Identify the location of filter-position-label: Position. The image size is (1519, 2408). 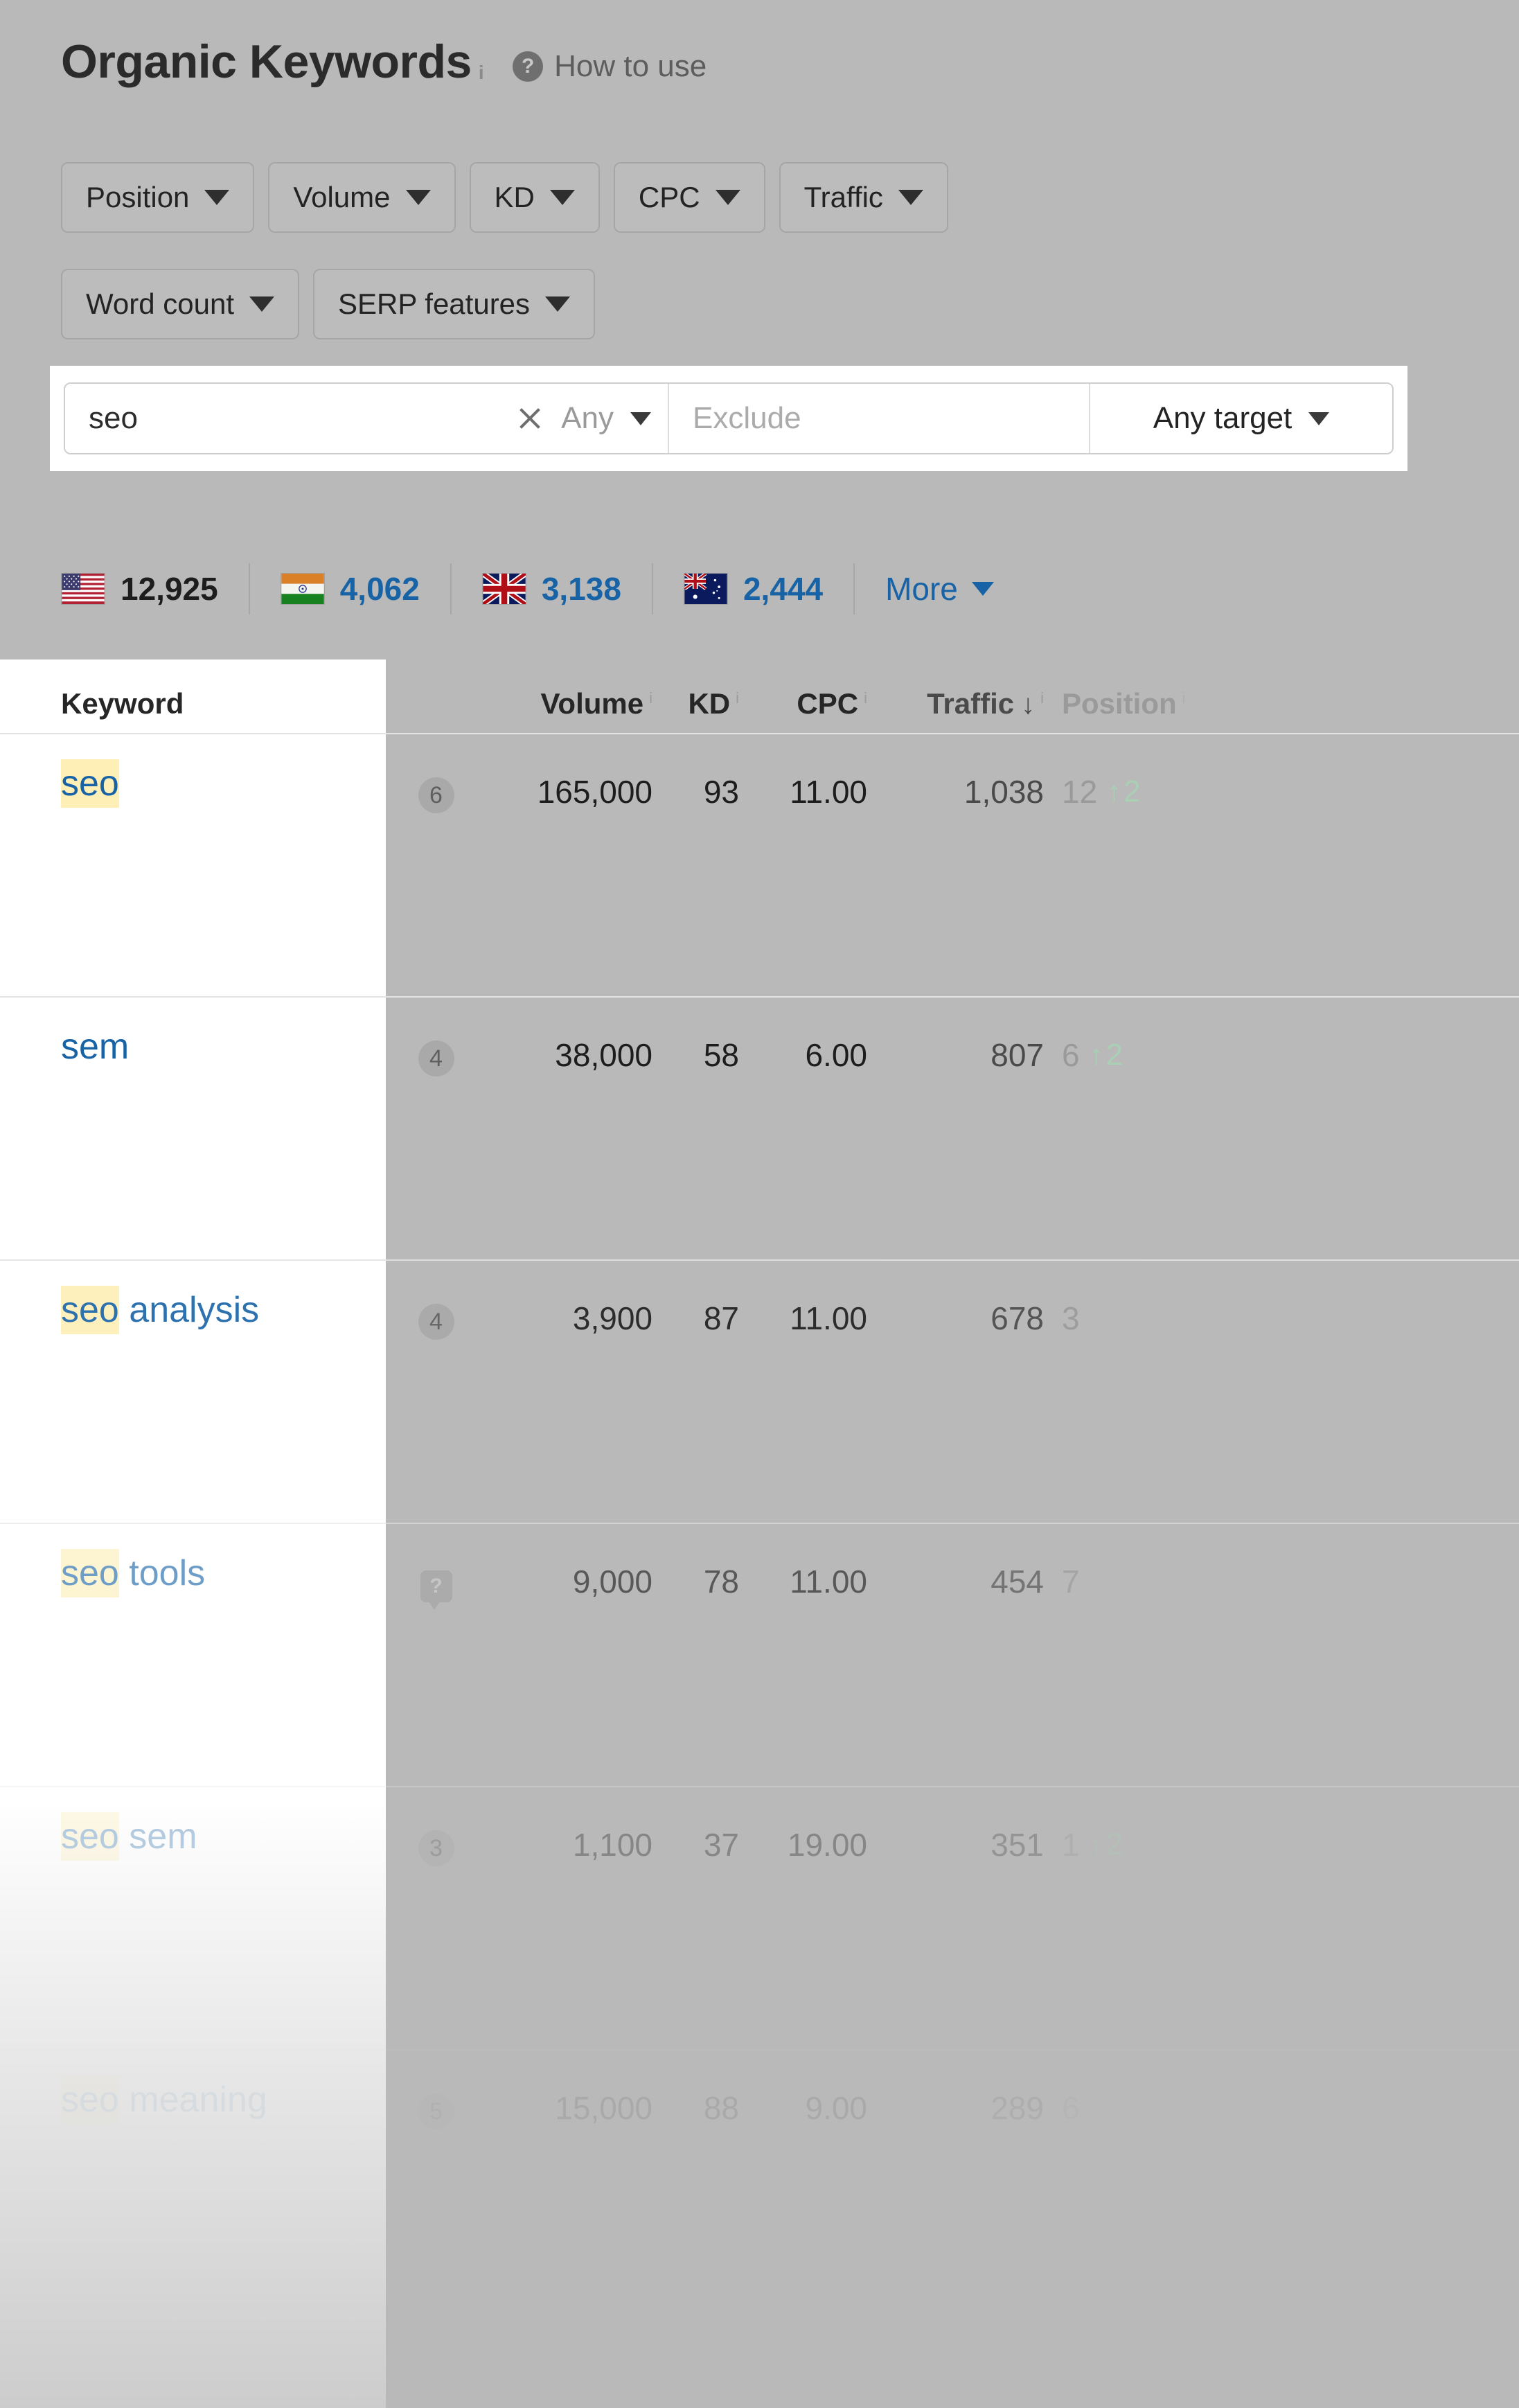
(138, 197).